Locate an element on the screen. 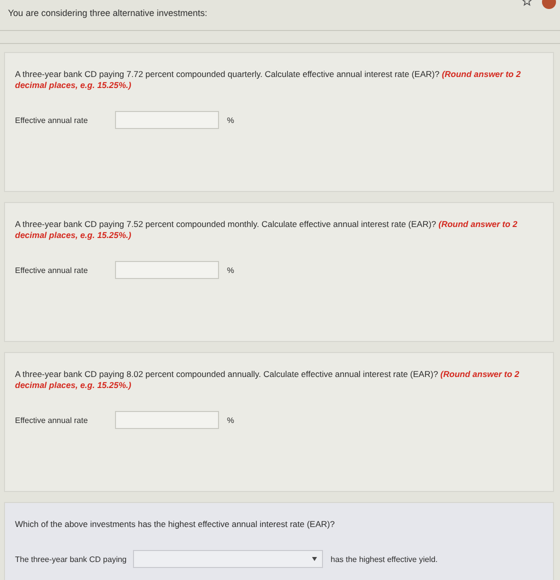 The image size is (560, 580). field-label: has the highest effective yield. is located at coordinates (384, 559).